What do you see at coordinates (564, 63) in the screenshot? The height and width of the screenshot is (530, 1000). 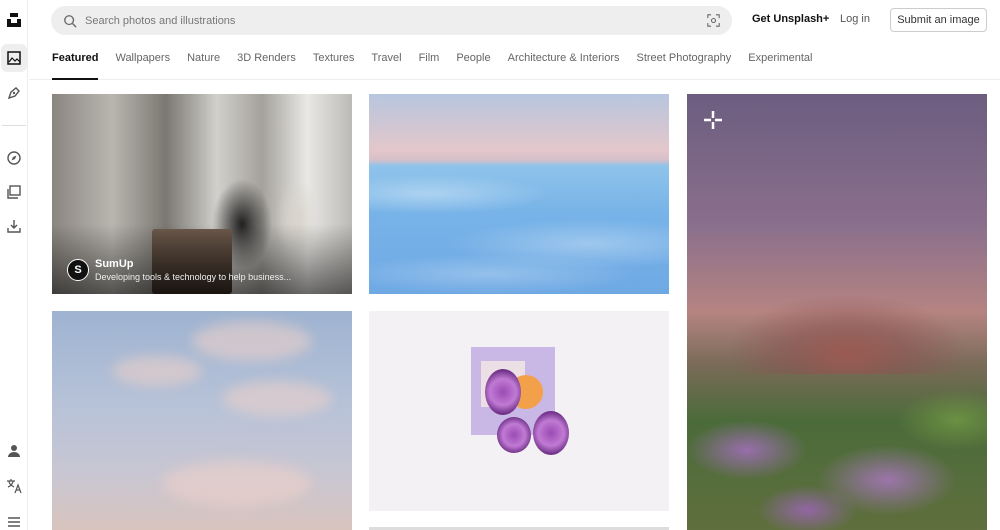 I see `tab-architecture-interiors: Architecture & Interiors` at bounding box center [564, 63].